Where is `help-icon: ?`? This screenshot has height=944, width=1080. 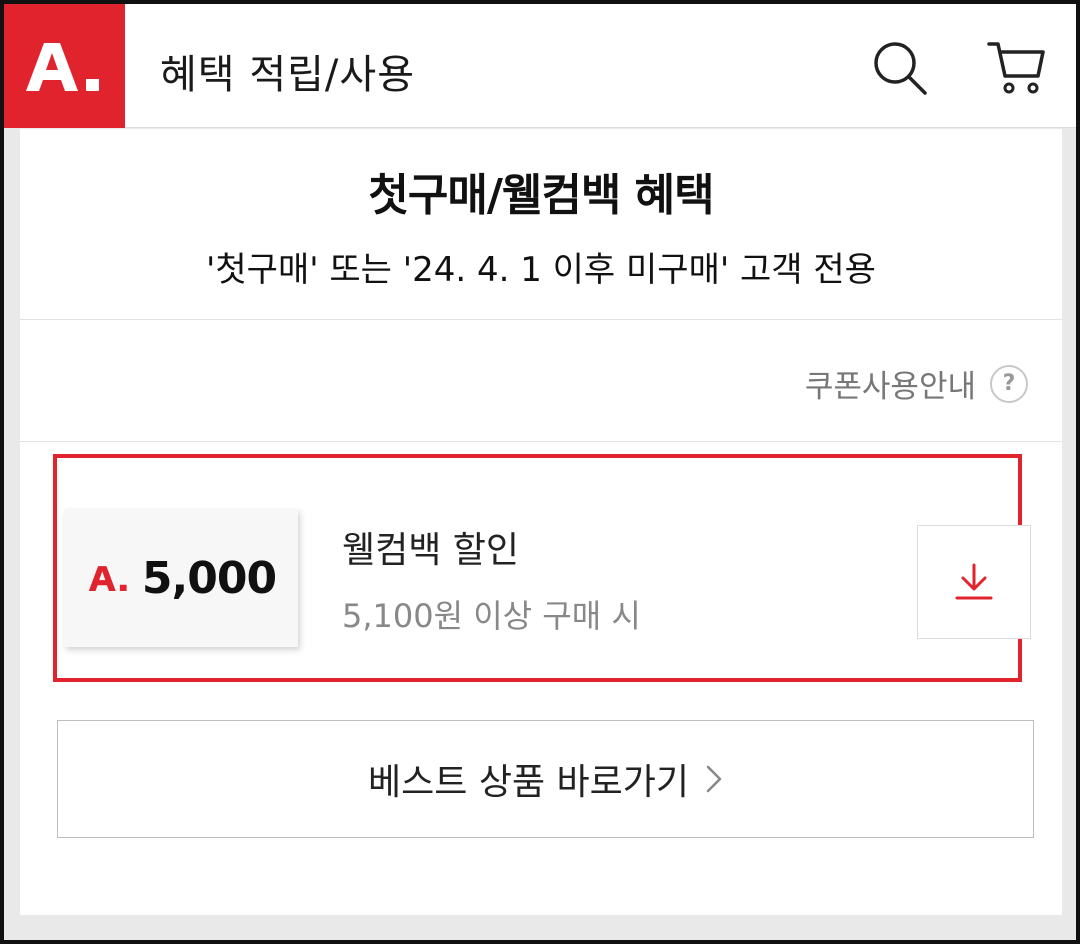 help-icon: ? is located at coordinates (1009, 383).